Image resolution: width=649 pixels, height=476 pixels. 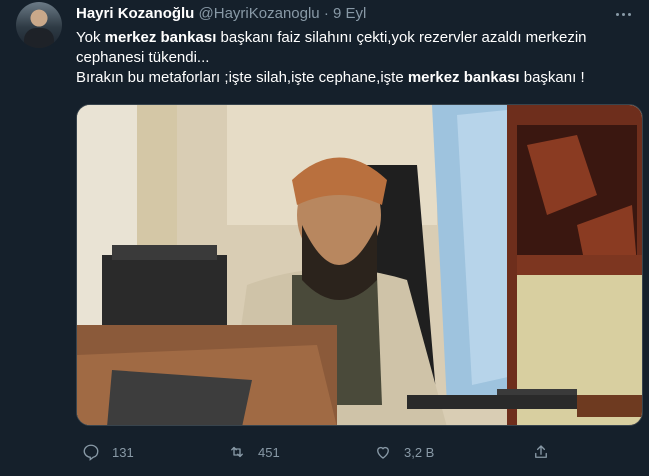 I want to click on share-icon, so click(x=541, y=451).